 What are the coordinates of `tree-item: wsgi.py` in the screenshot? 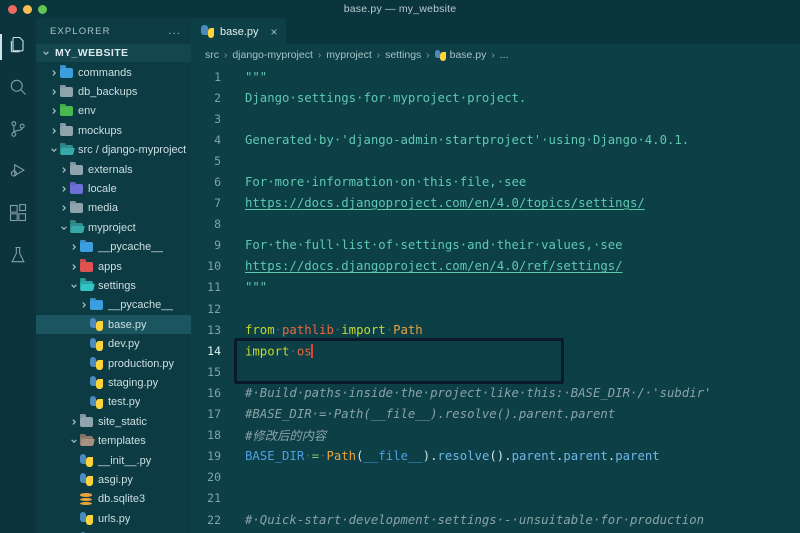 It's located at (113, 530).